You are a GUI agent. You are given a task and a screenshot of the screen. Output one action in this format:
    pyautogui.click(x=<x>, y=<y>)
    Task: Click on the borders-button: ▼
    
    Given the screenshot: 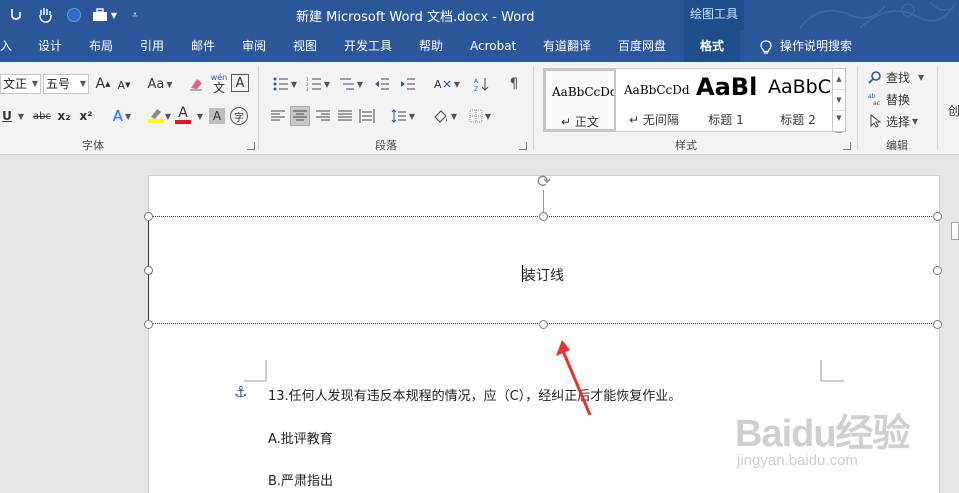 What is the action you would take?
    pyautogui.click(x=480, y=116)
    